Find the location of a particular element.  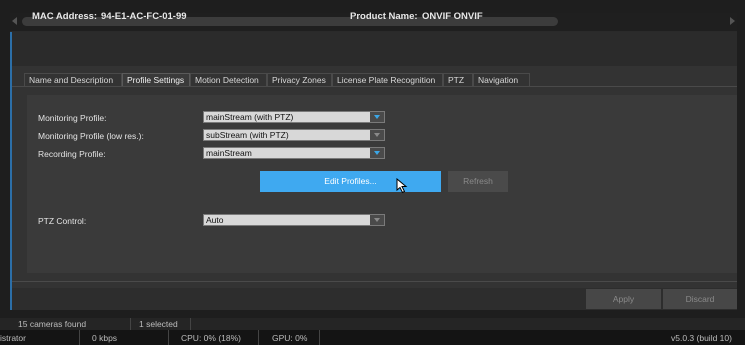

ptz-control-select: Auto is located at coordinates (294, 220).